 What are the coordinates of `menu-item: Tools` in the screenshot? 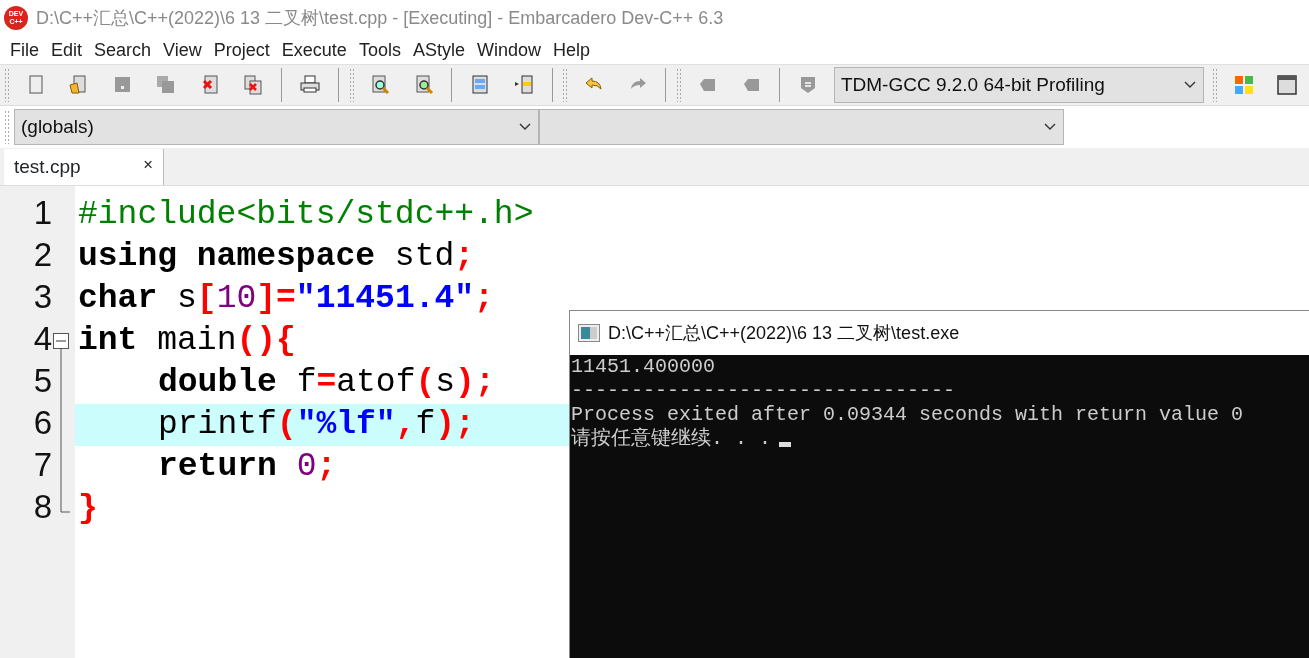 It's located at (379, 50).